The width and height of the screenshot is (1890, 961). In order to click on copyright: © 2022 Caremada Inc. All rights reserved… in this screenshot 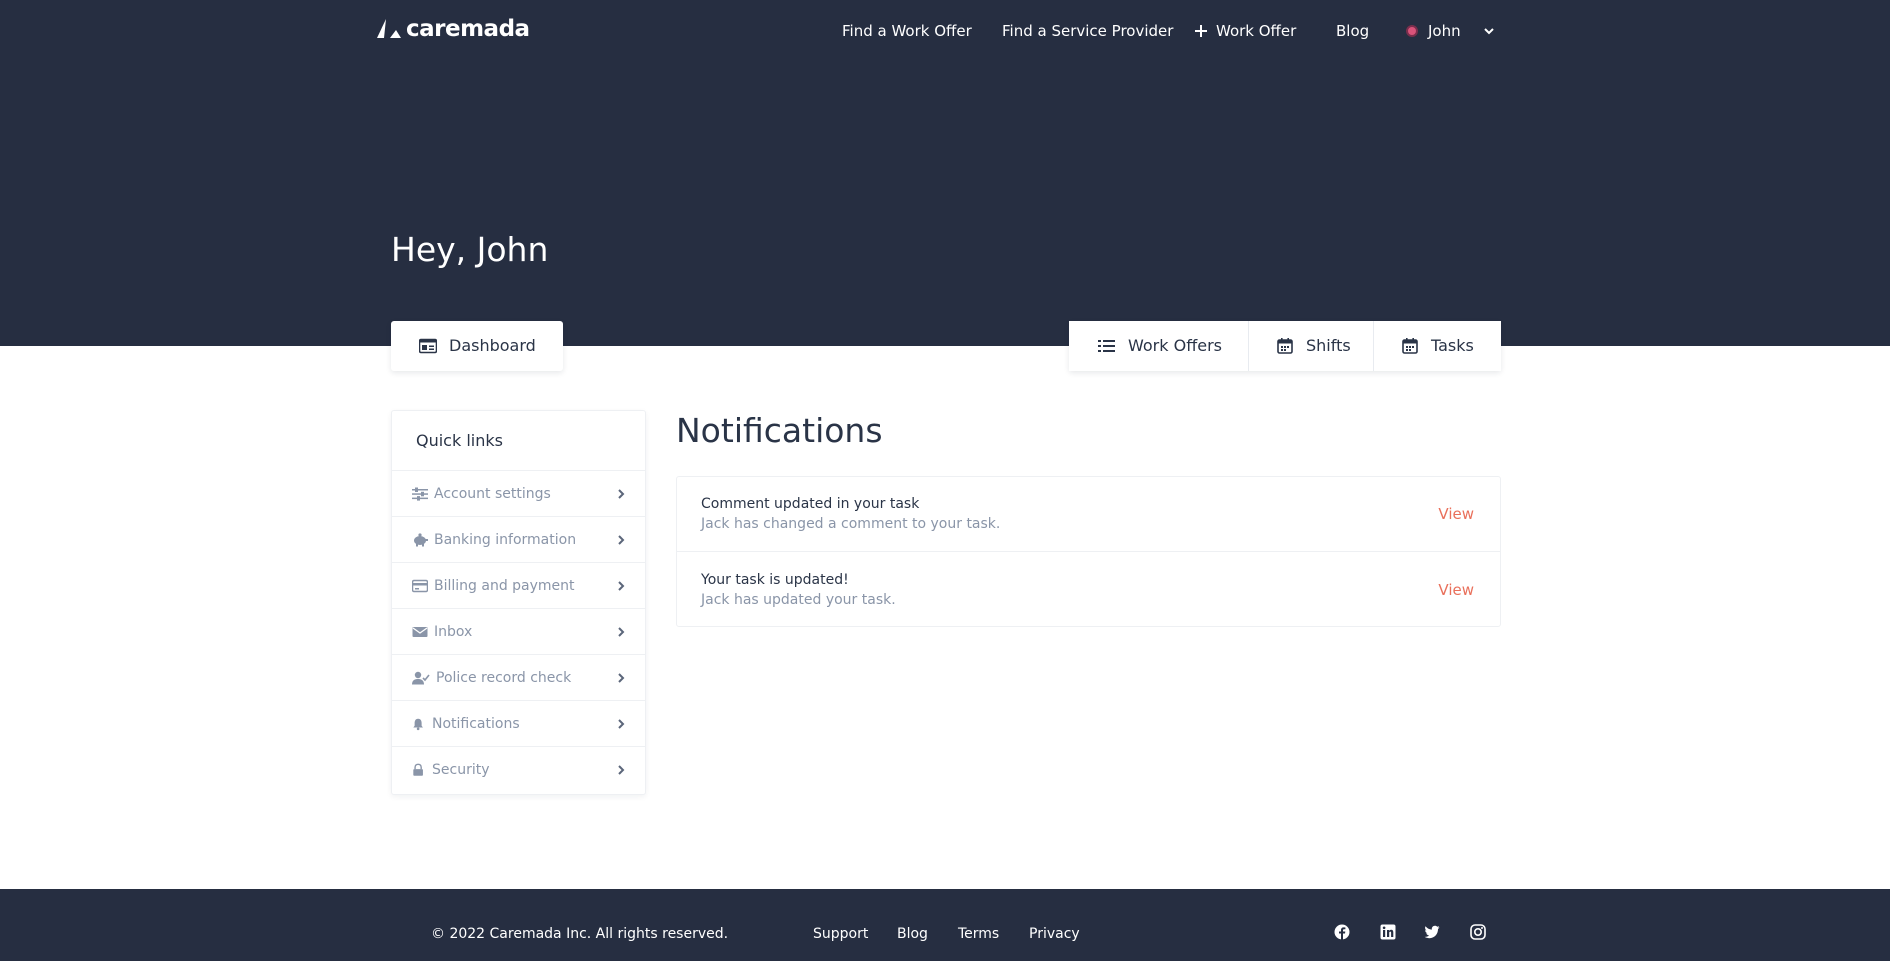, I will do `click(580, 934)`.